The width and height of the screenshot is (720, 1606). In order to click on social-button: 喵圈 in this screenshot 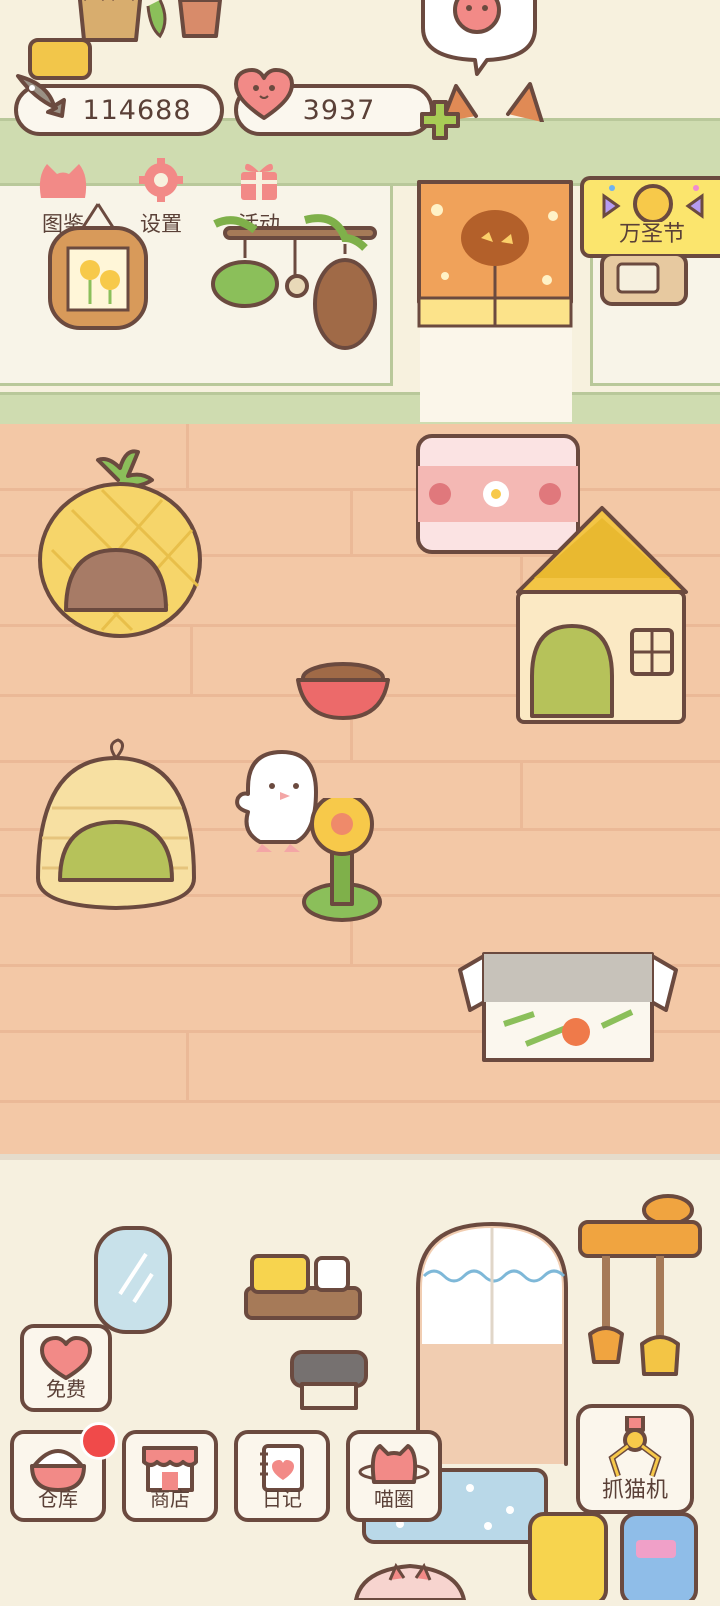, I will do `click(394, 1476)`.